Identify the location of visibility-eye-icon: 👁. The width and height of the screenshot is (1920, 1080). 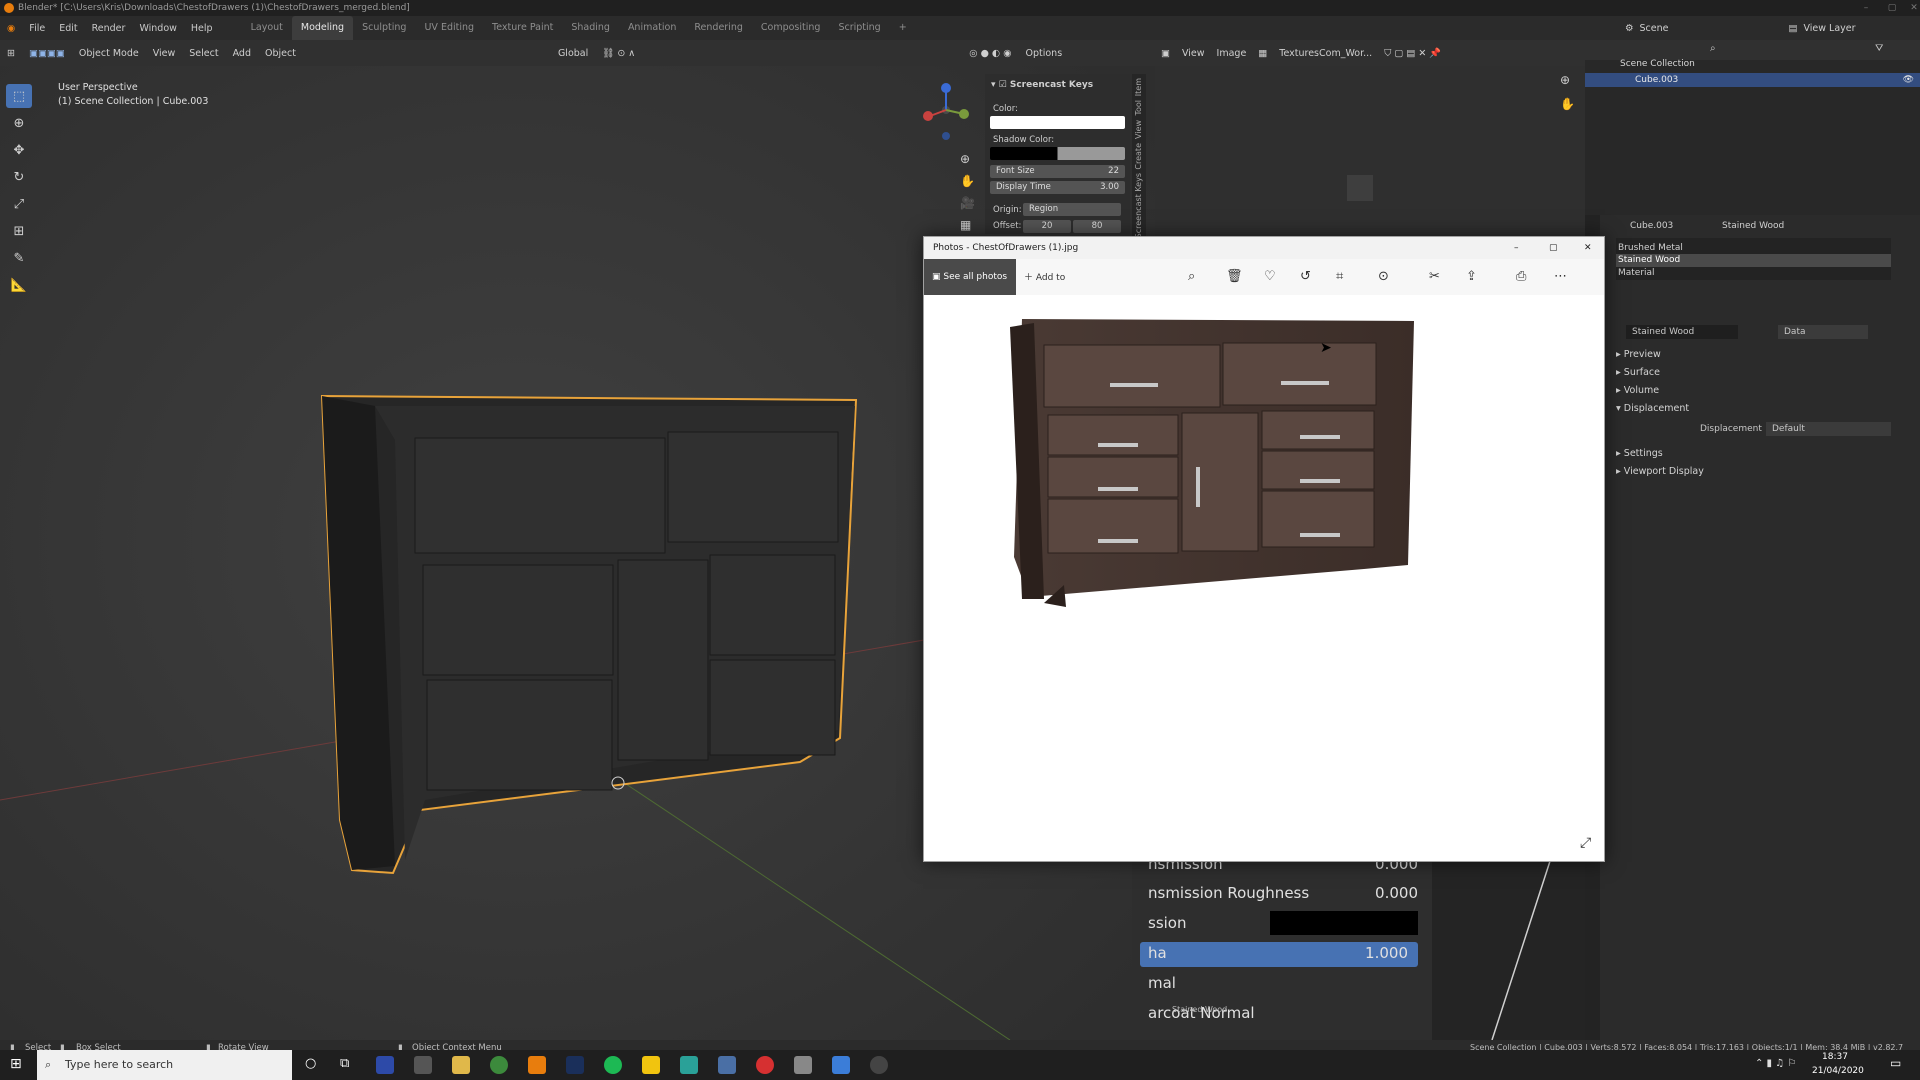
(1908, 80).